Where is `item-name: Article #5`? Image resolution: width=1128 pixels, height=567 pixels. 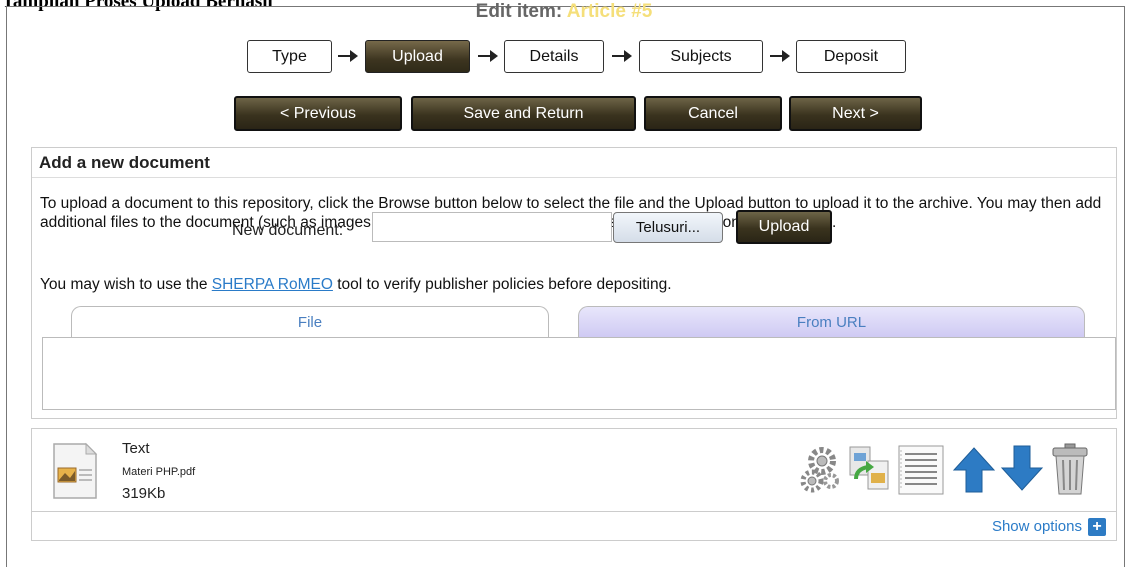 item-name: Article #5 is located at coordinates (609, 11).